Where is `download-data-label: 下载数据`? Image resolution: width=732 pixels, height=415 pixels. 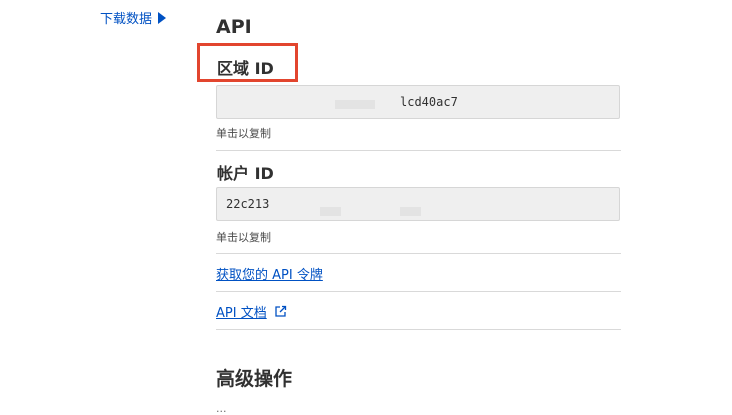
download-data-label: 下载数据 is located at coordinates (126, 19).